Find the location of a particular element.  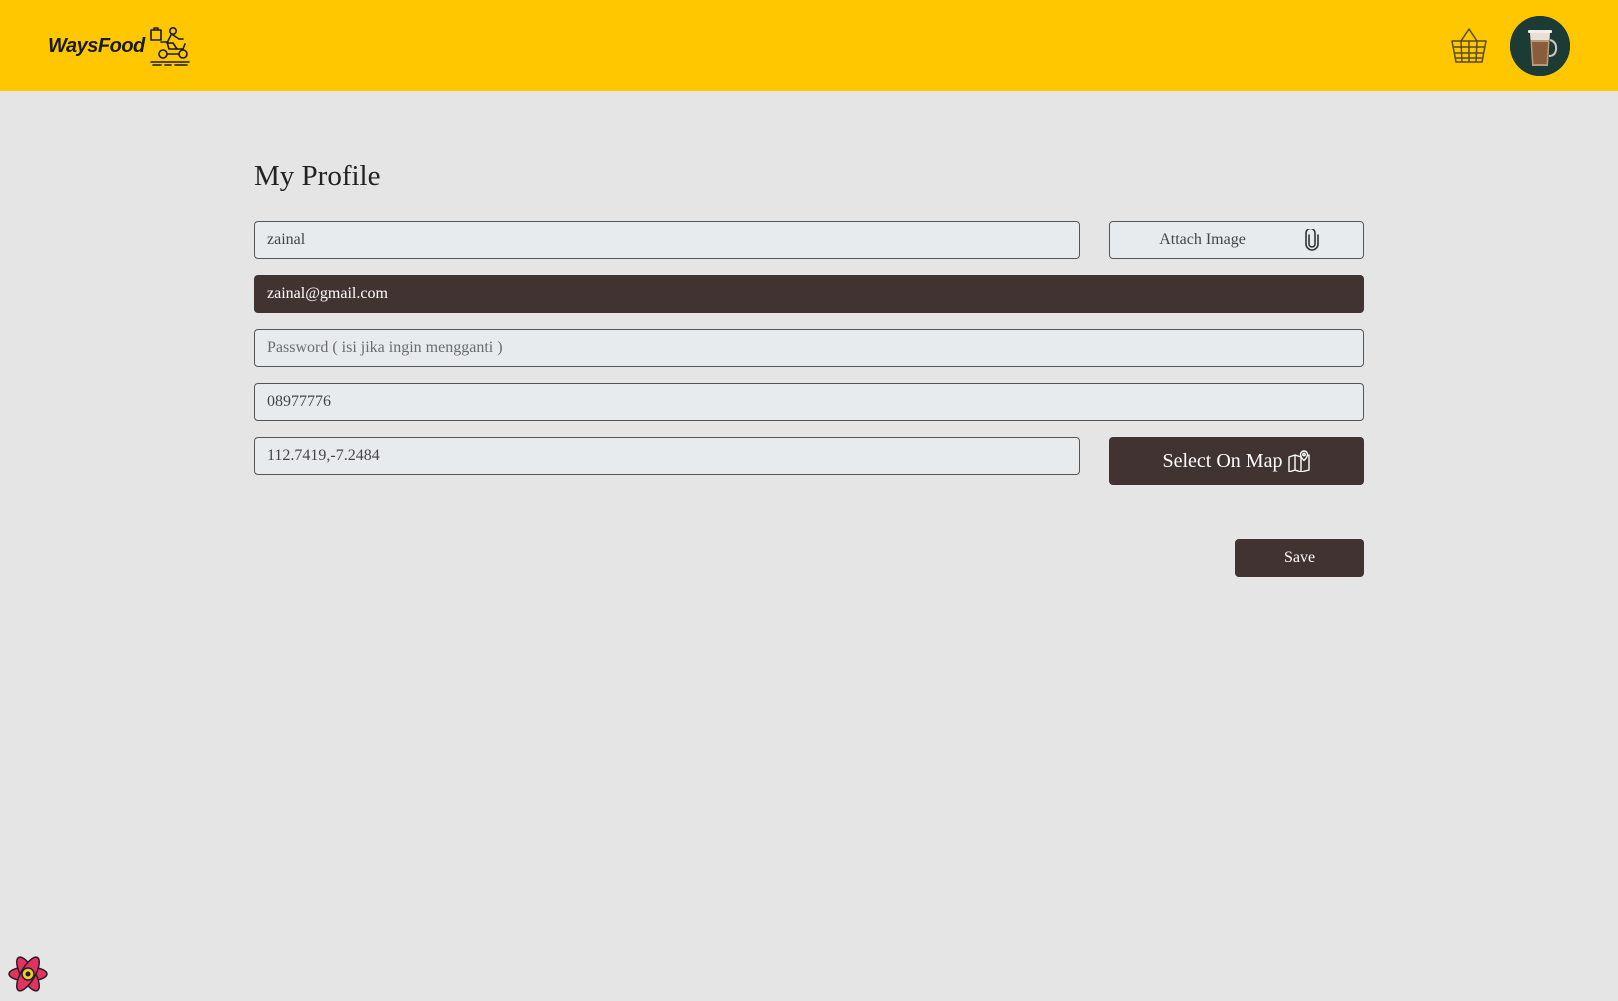

email-field is located at coordinates (809, 294).